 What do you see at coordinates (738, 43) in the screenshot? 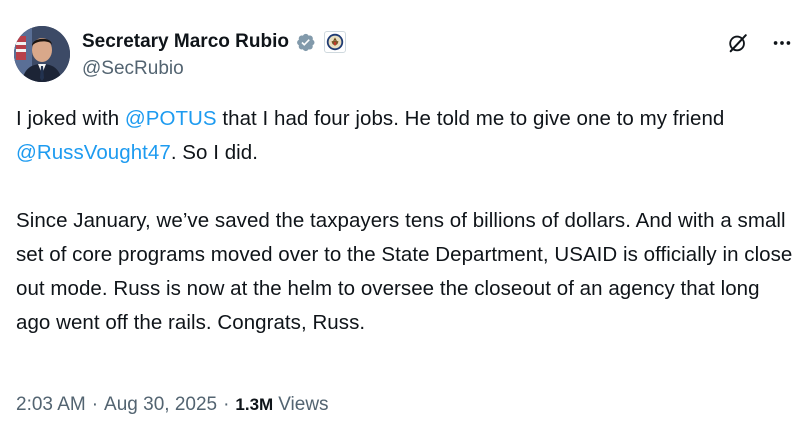
I see `grok-icon` at bounding box center [738, 43].